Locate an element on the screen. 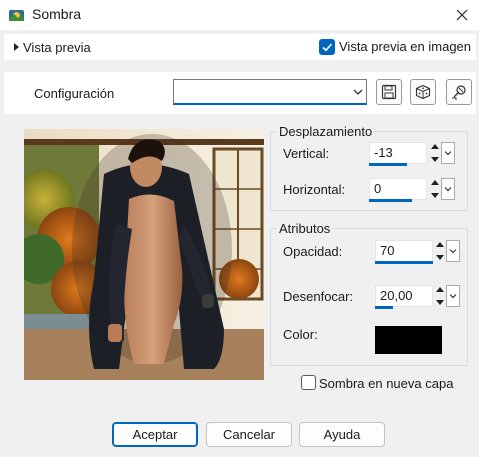 Image resolution: width=479 pixels, height=457 pixels. random-preset-button is located at coordinates (423, 92).